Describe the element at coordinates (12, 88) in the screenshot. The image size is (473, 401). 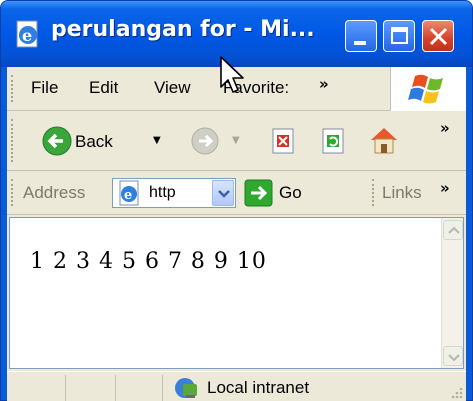
I see `menubar-grip` at that location.